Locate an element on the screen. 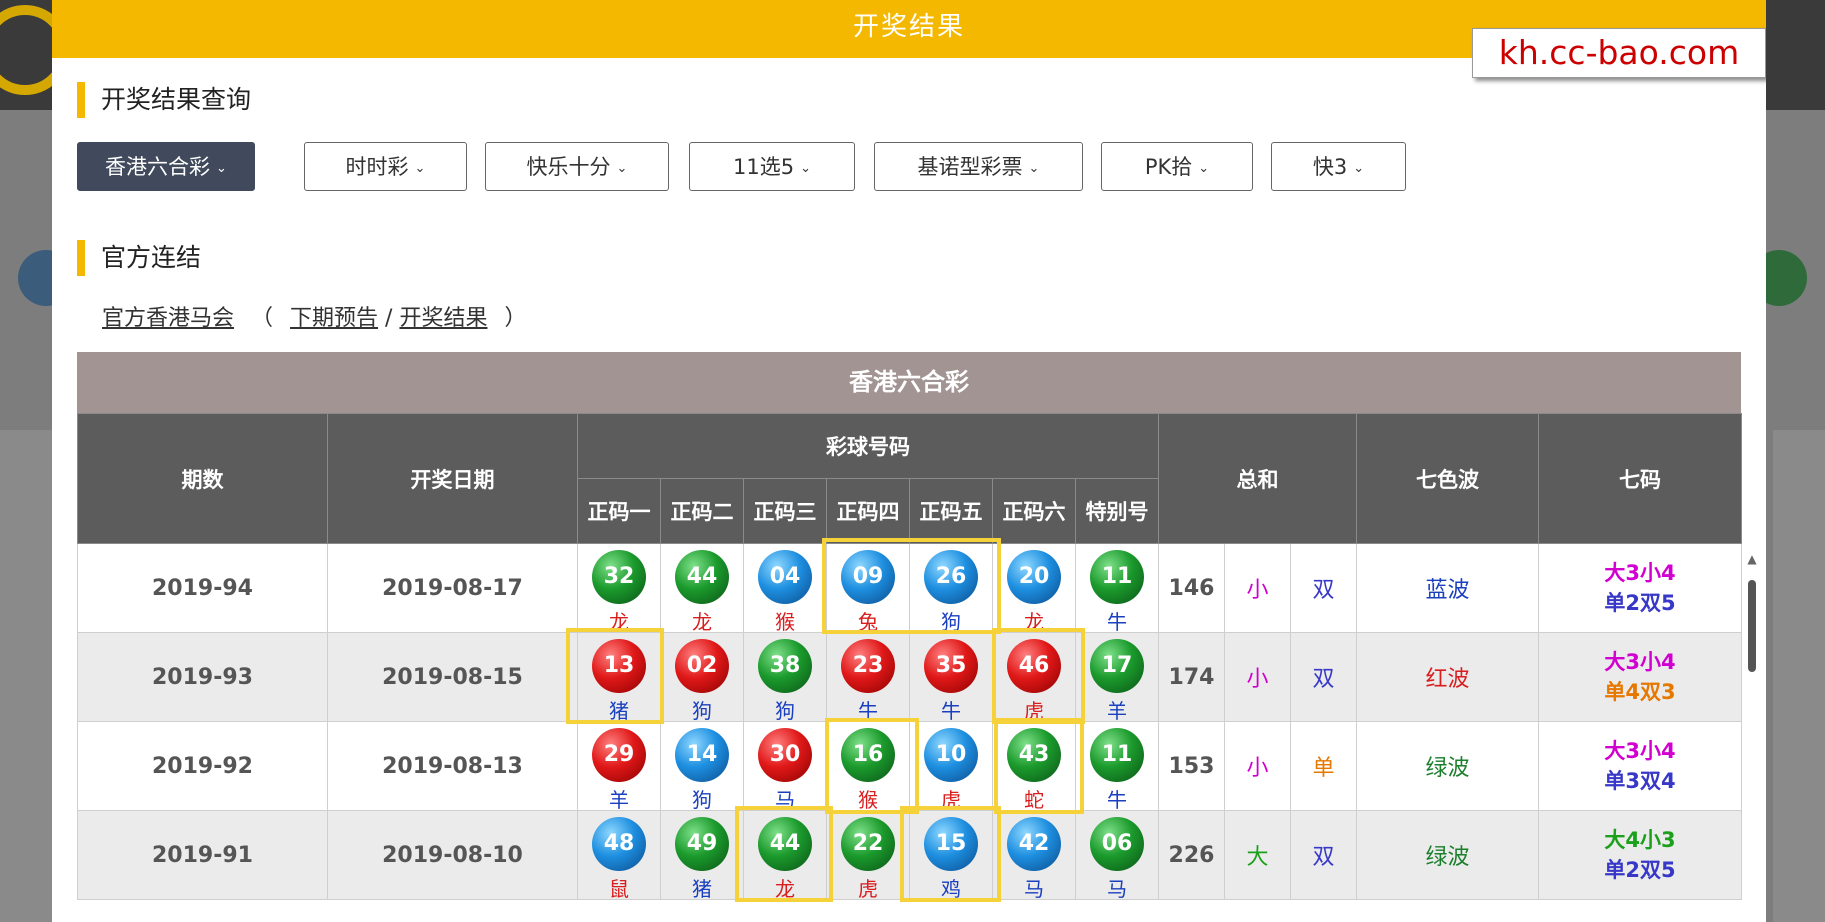 This screenshot has height=922, width=1825. ball-cell: 32 龙 is located at coordinates (619, 588).